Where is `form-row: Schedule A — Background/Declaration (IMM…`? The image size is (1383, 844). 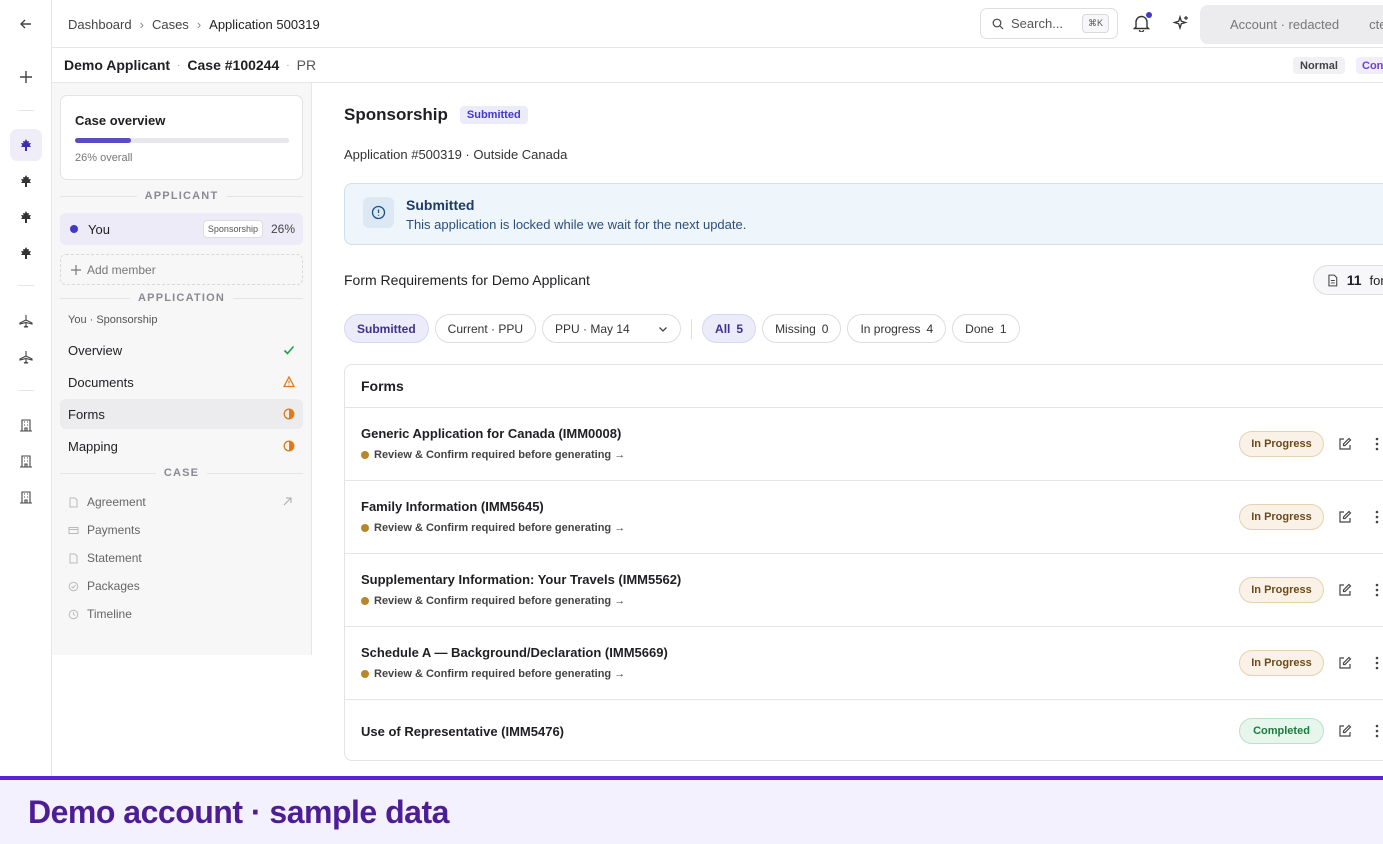 form-row: Schedule A — Background/Declaration (IMM… is located at coordinates (864, 663).